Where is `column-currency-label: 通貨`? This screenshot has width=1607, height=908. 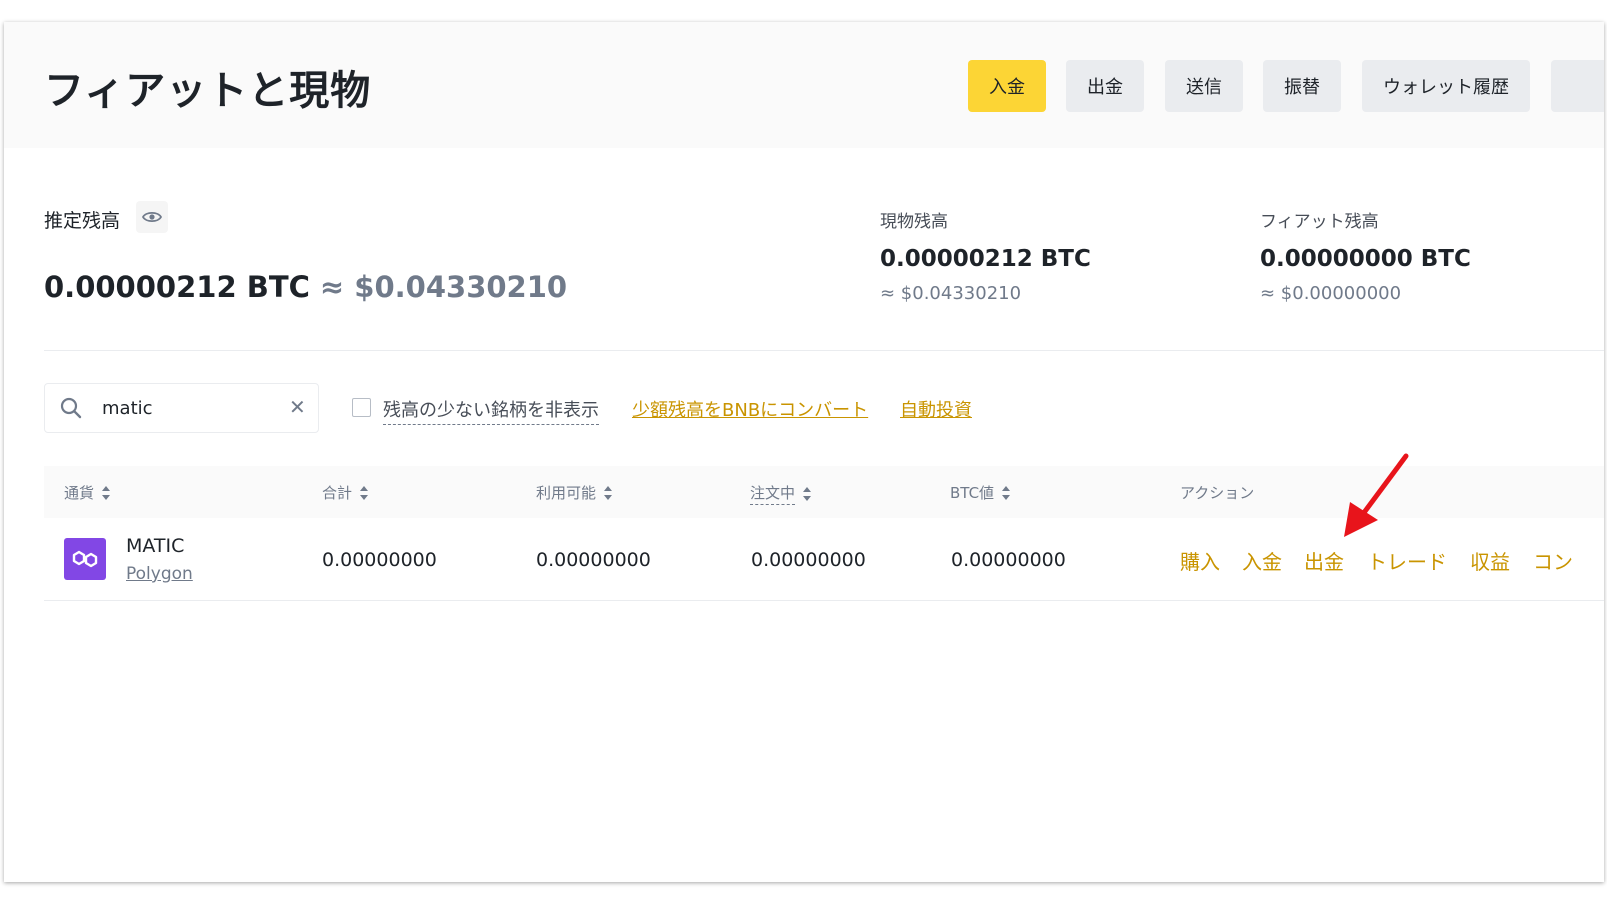
column-currency-label: 通貨 is located at coordinates (79, 493).